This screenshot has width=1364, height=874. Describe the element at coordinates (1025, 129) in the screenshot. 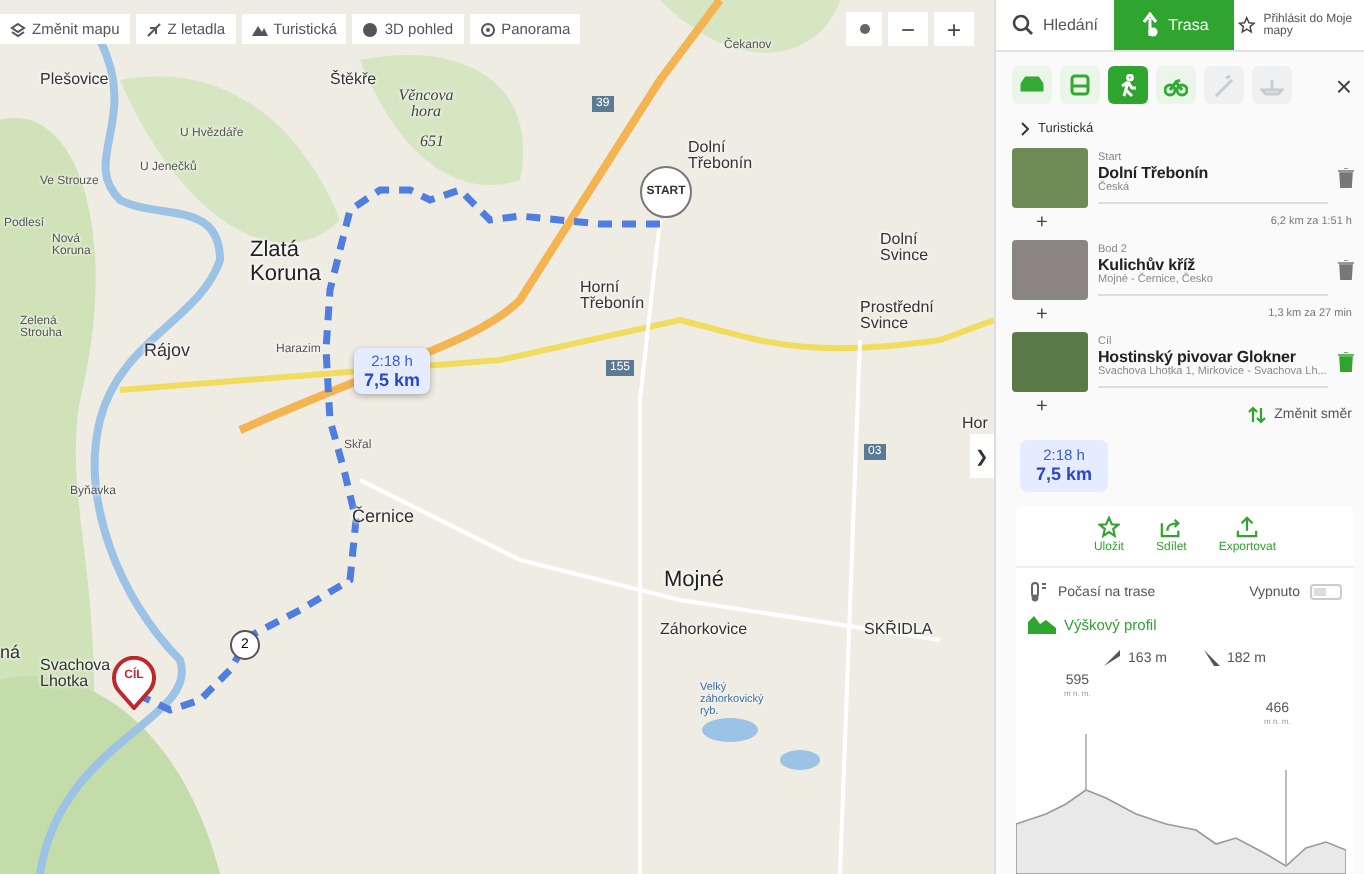

I see `chevron-icon` at that location.